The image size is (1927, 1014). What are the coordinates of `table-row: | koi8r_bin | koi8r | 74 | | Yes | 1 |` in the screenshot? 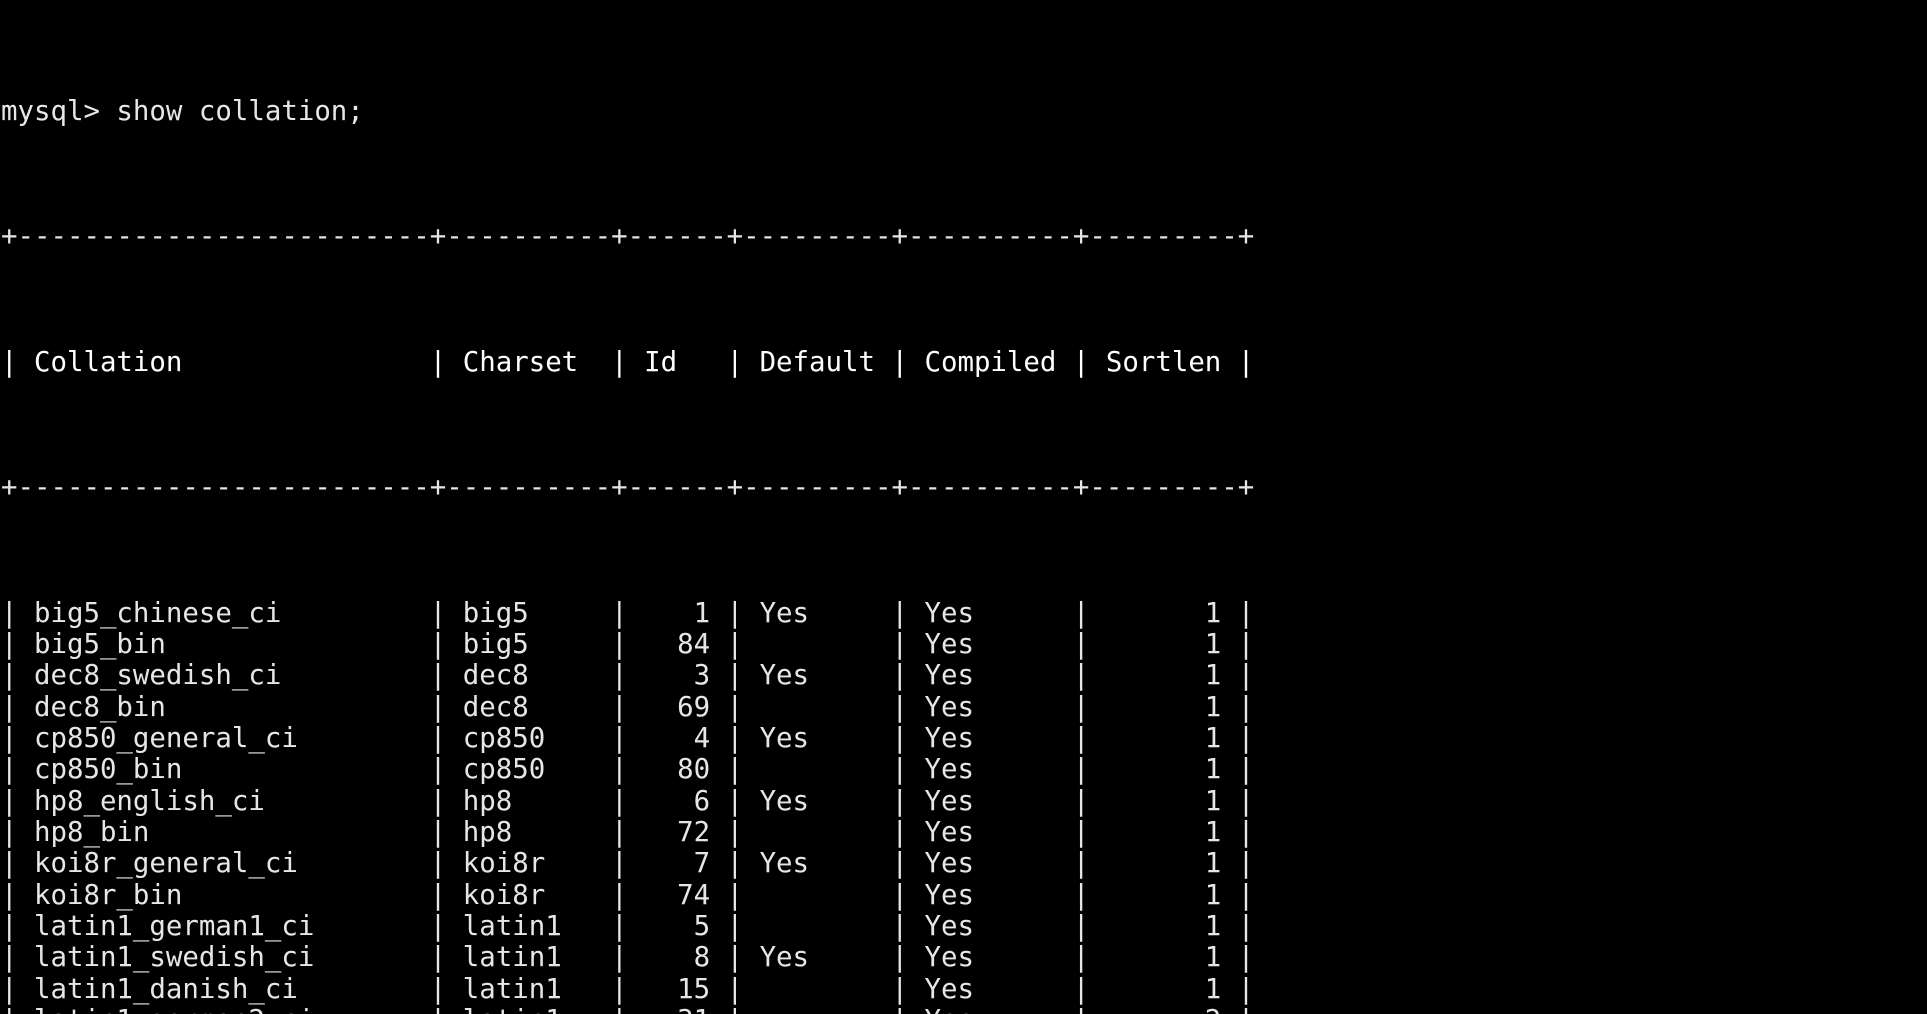 It's located at (628, 895).